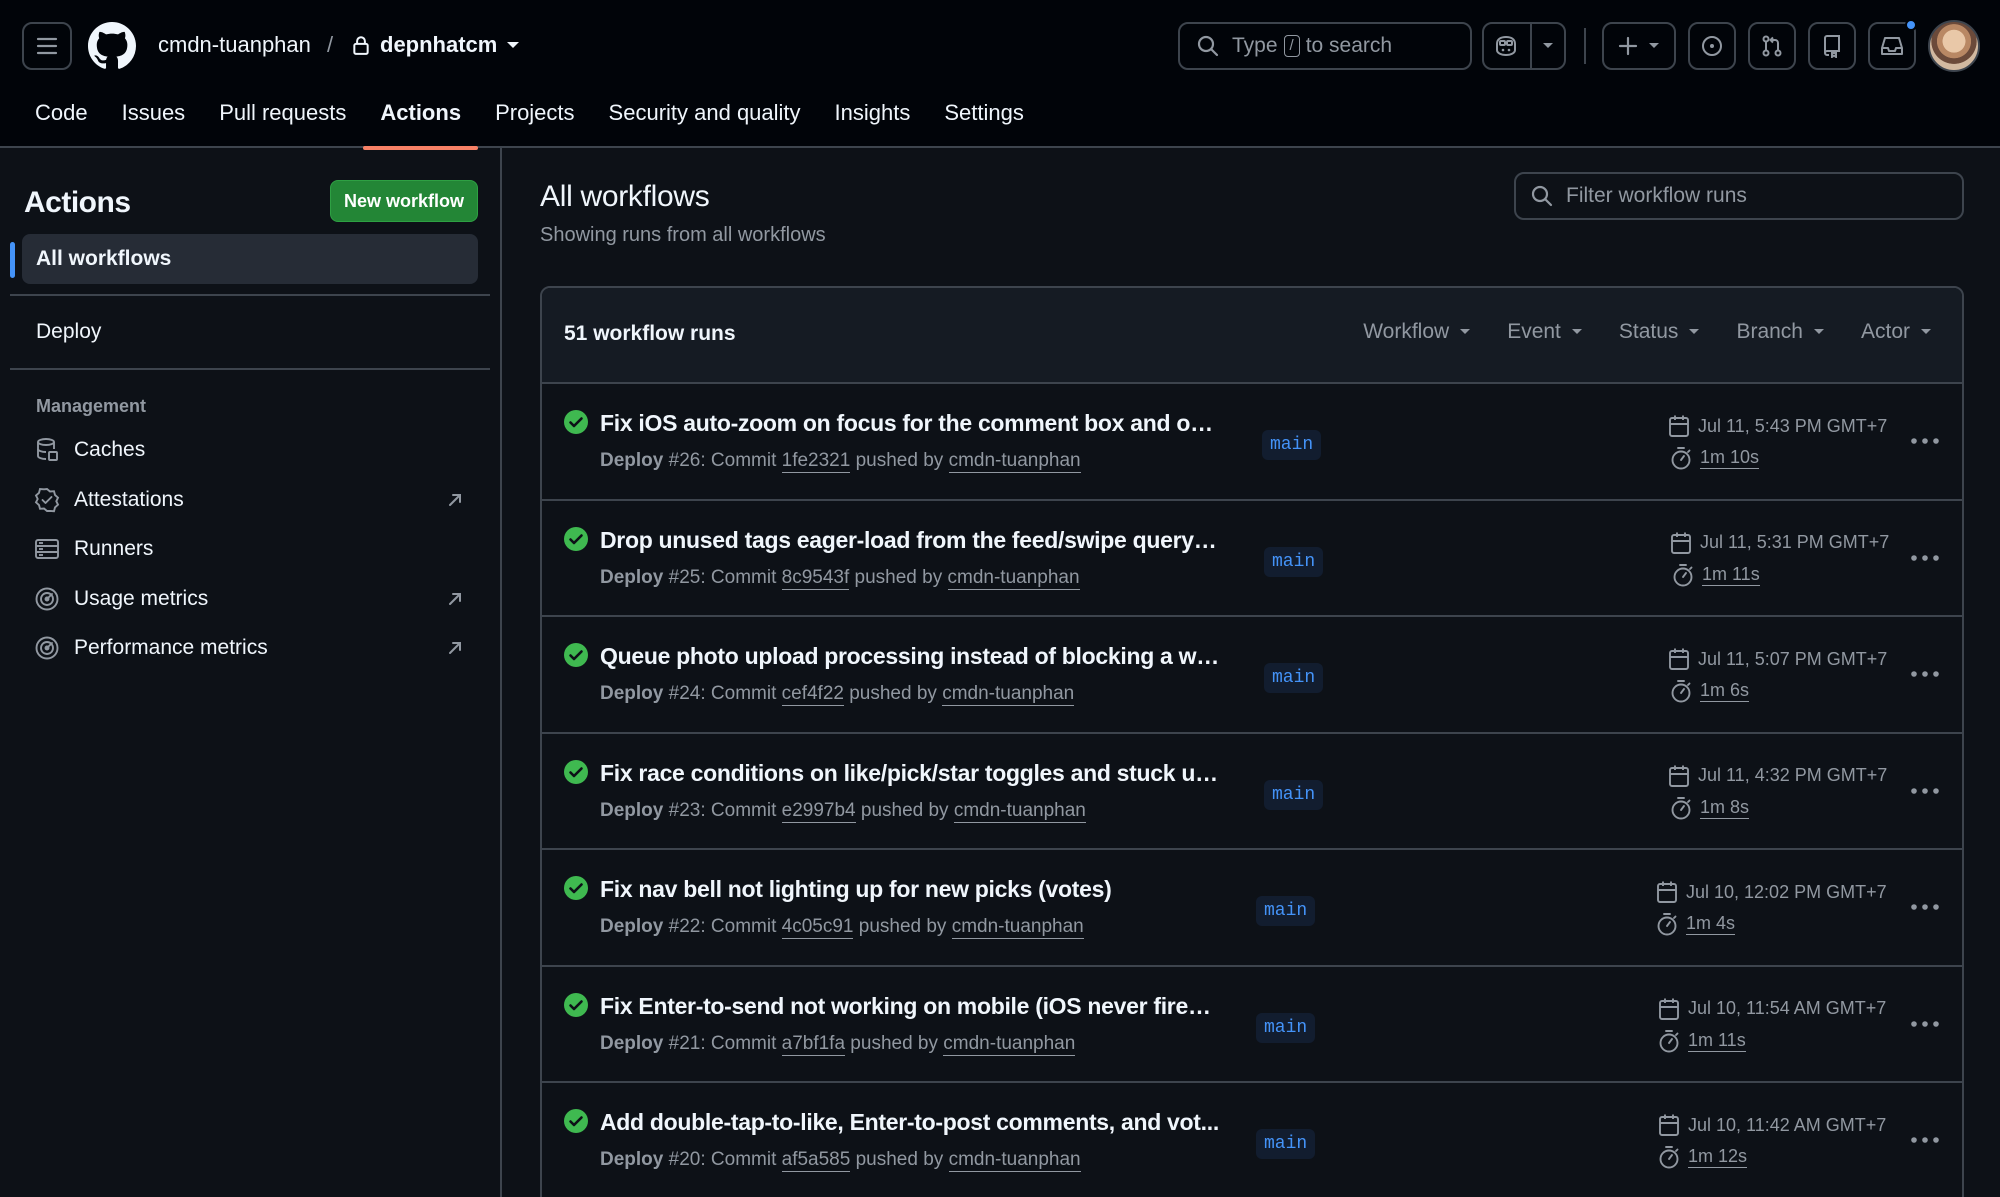 This screenshot has width=2000, height=1197. I want to click on run-date-text: Jul 11, 5:07 PM GMT+7, so click(1793, 658).